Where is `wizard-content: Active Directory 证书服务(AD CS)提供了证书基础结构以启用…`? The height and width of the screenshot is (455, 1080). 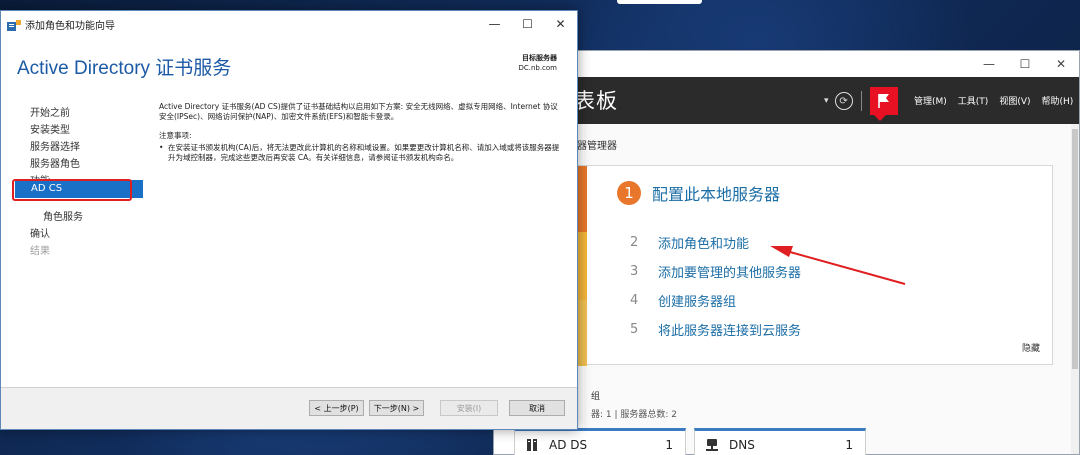 wizard-content: Active Directory 证书服务(AD CS)提供了证书基础结构以启用… is located at coordinates (360, 132).